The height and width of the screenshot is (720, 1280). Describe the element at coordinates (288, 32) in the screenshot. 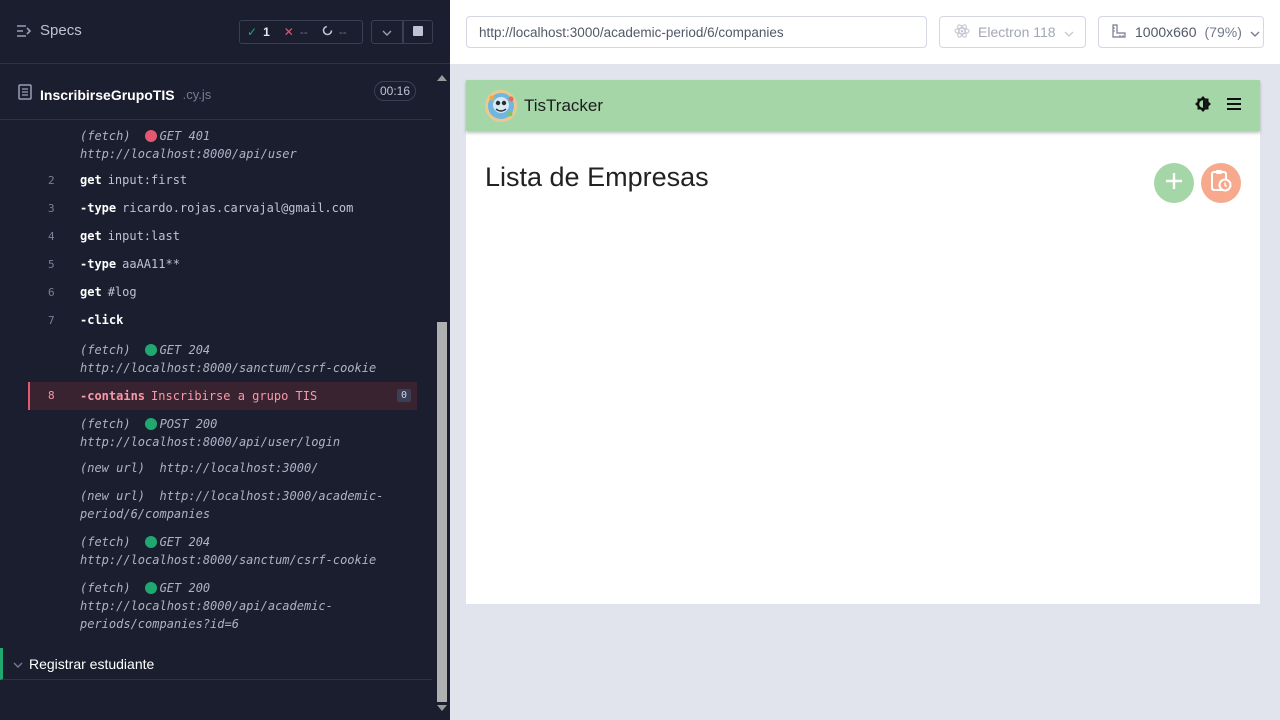

I see `cross-icon: ✕` at that location.